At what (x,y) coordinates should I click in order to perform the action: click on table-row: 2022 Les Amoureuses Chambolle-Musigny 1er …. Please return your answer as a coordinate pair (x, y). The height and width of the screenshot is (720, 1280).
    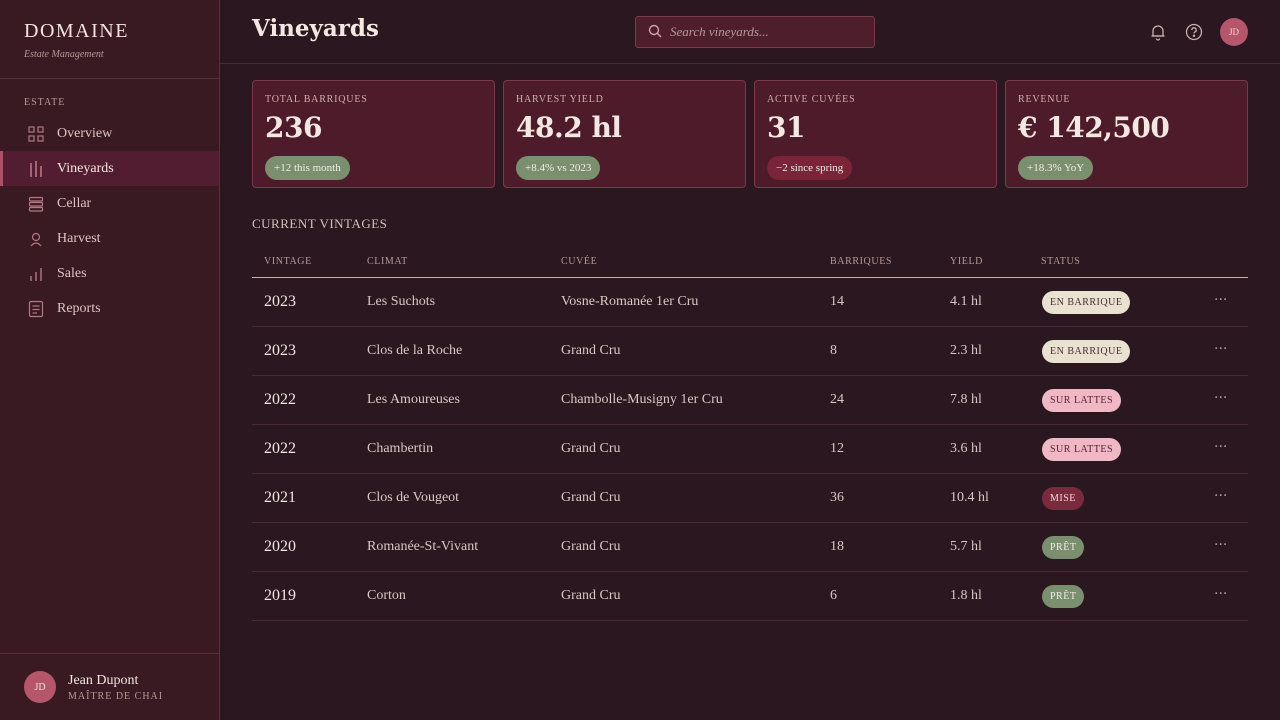
    Looking at the image, I should click on (750, 400).